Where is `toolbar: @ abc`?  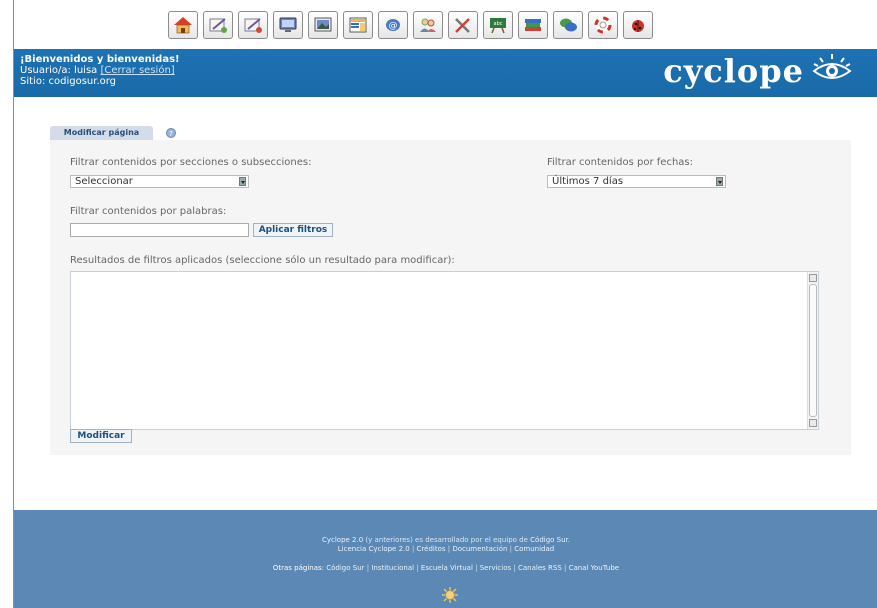
toolbar: @ abc is located at coordinates (410, 26).